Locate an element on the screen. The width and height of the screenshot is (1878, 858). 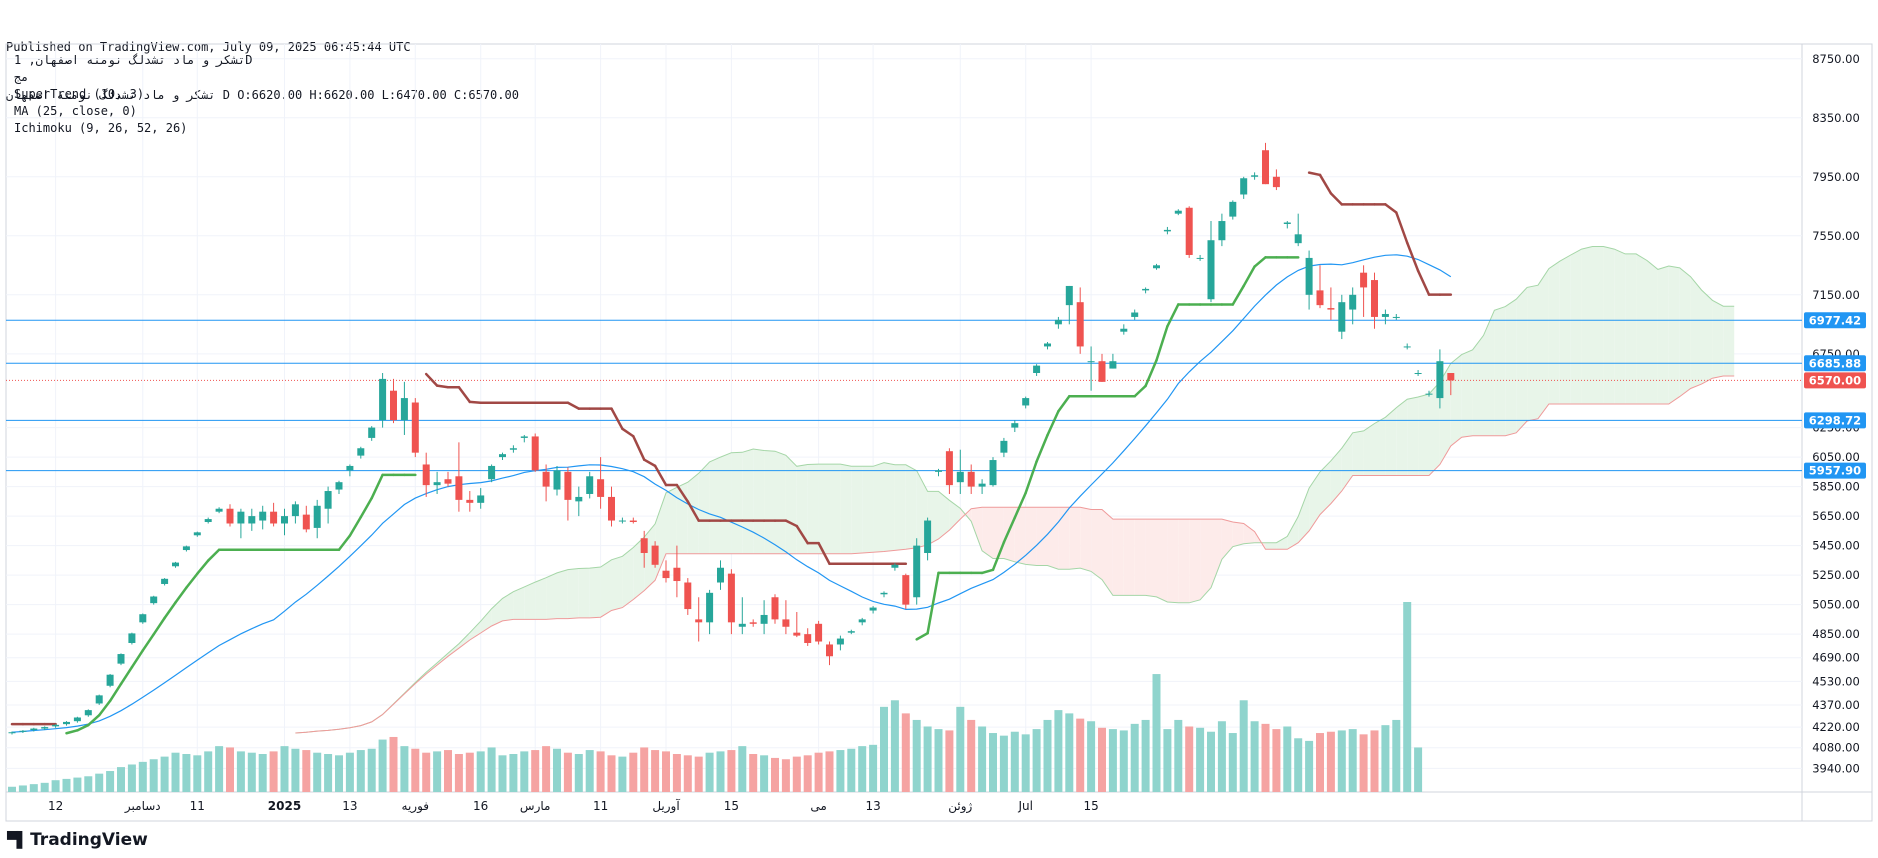
time-tick-label: آوریل is located at coordinates (666, 806).